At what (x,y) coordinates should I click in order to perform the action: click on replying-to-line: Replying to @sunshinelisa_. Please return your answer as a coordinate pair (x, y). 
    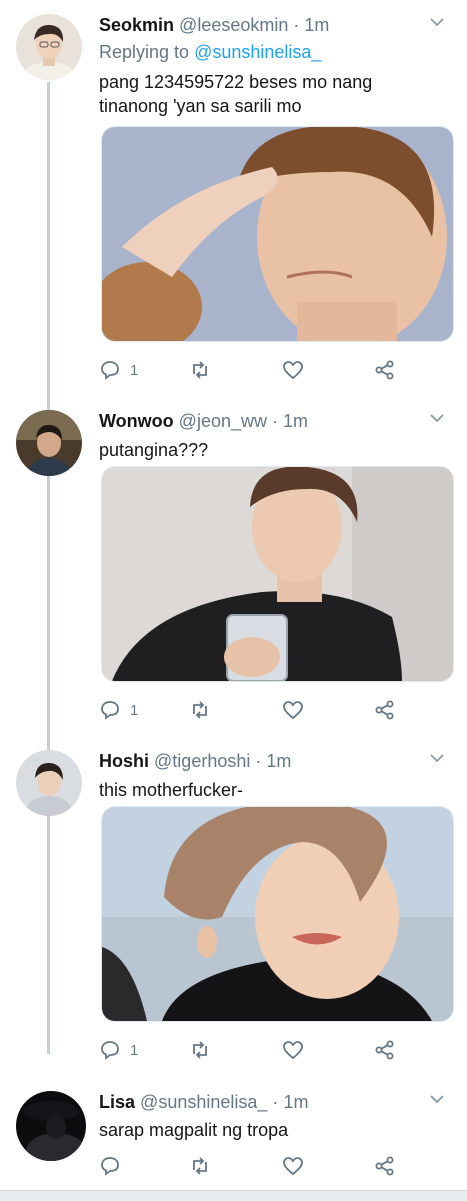
    Looking at the image, I should click on (210, 52).